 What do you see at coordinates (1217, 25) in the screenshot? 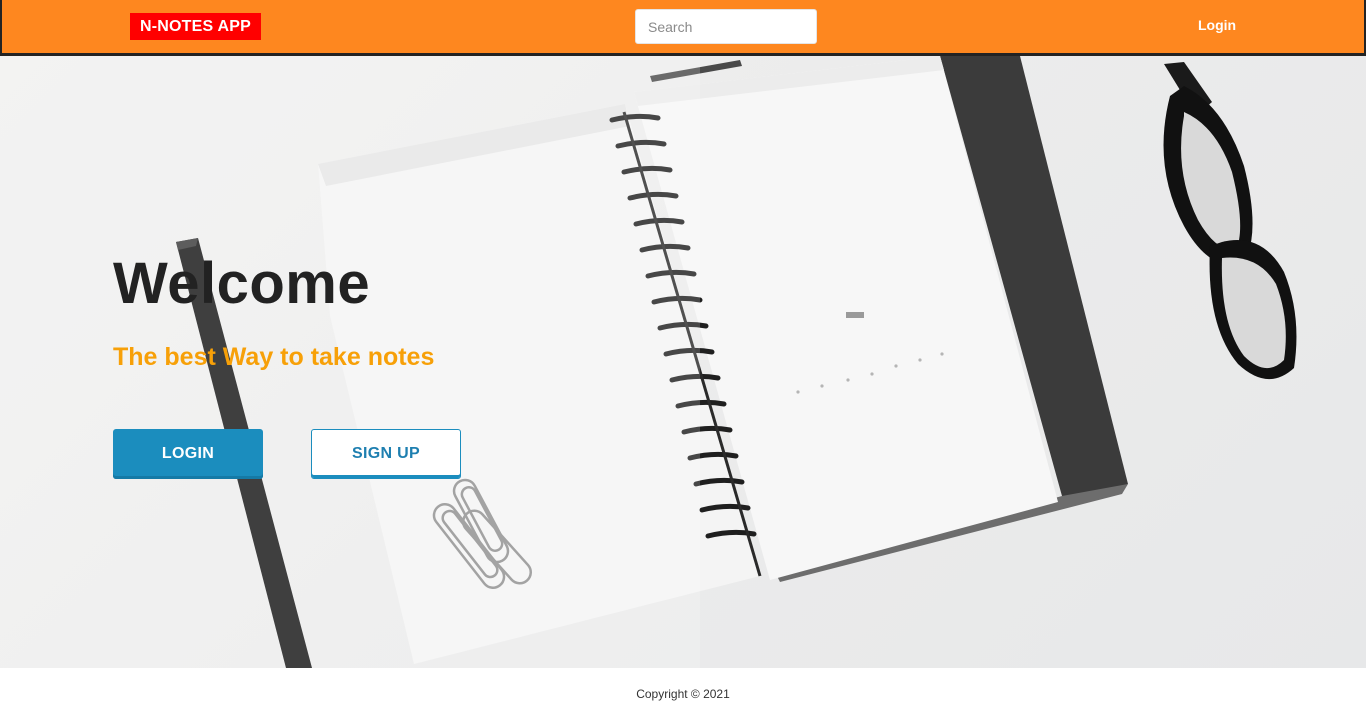
I see `nav-login-link: Login` at bounding box center [1217, 25].